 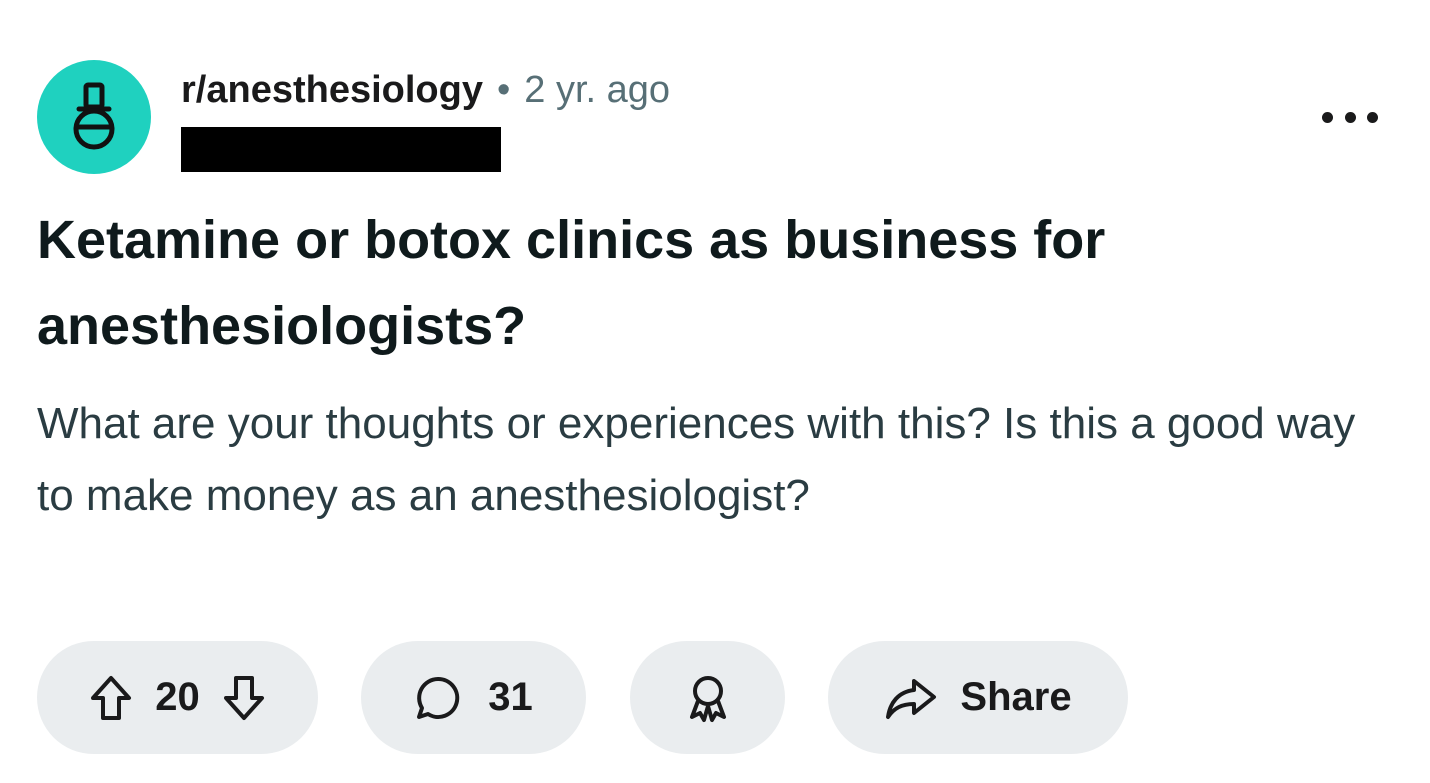 I want to click on subreddit-avatar-icon, so click(x=94, y=116).